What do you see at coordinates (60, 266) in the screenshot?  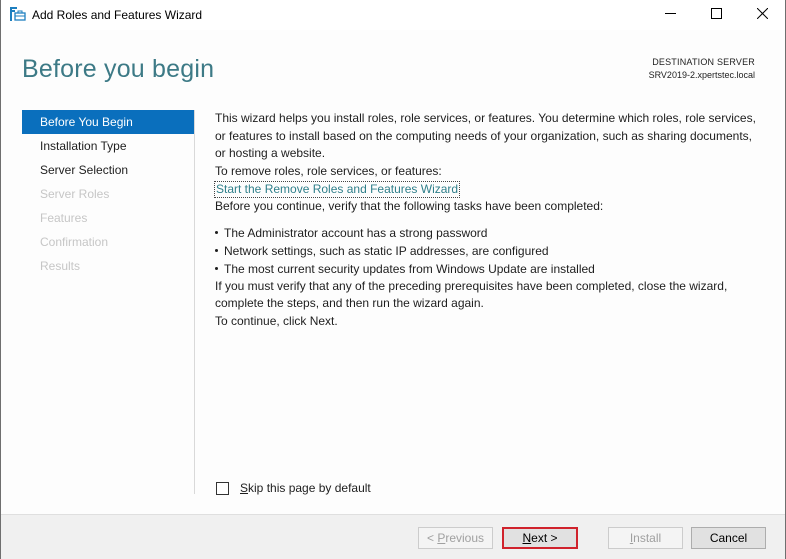 I see `nav-item-results: Results` at bounding box center [60, 266].